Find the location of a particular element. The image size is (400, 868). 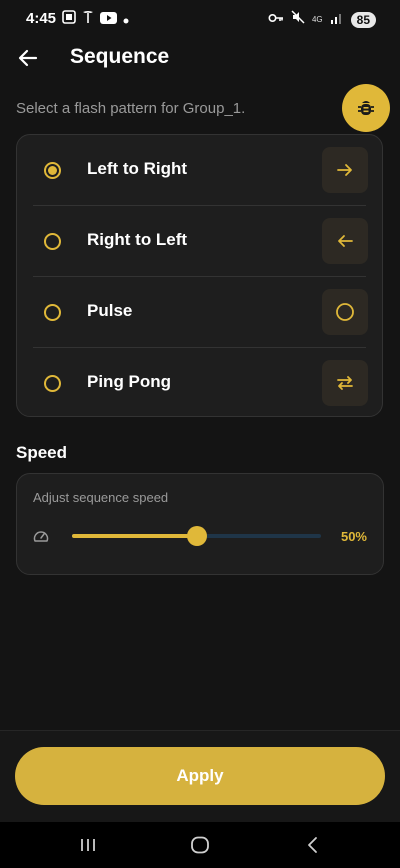

screenshot-icon is located at coordinates (69, 19).